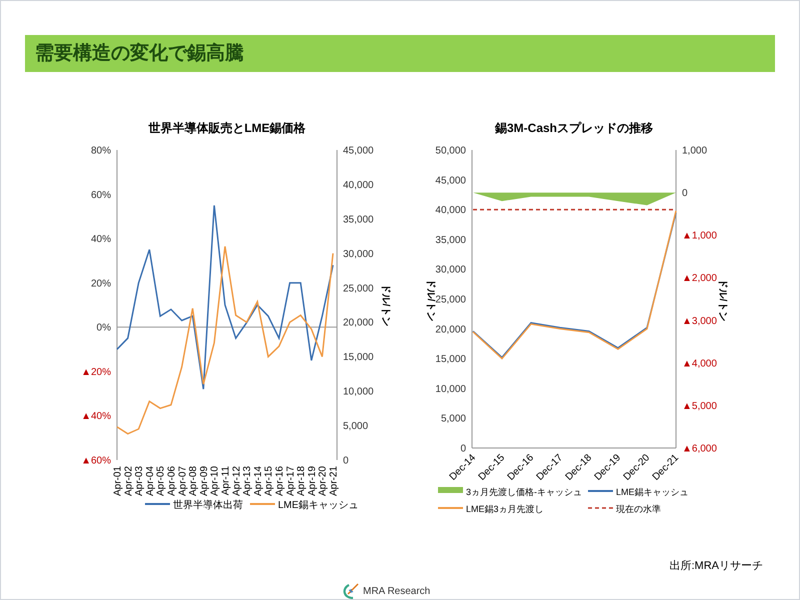  I want to click on axis-tick-label: 0%, so click(103, 328).